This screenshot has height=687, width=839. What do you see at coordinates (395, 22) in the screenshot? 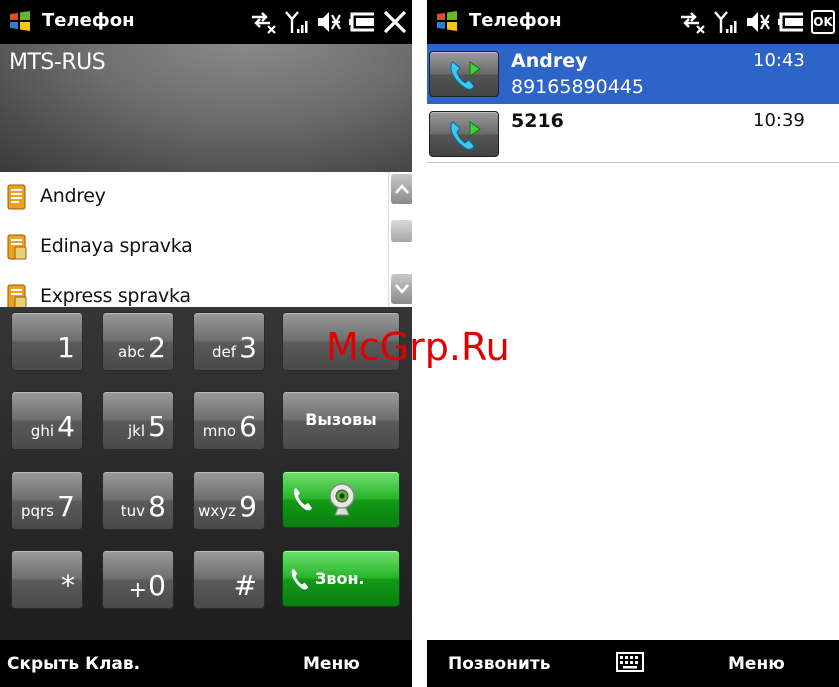
I see `close-icon` at bounding box center [395, 22].